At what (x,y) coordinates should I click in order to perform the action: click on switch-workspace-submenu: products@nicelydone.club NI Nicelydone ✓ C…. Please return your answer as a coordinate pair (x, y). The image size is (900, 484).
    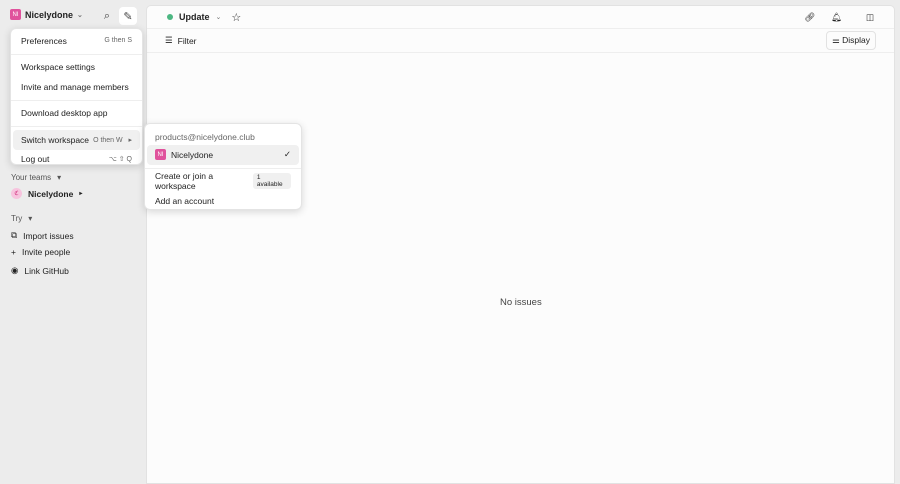
    Looking at the image, I should click on (223, 166).